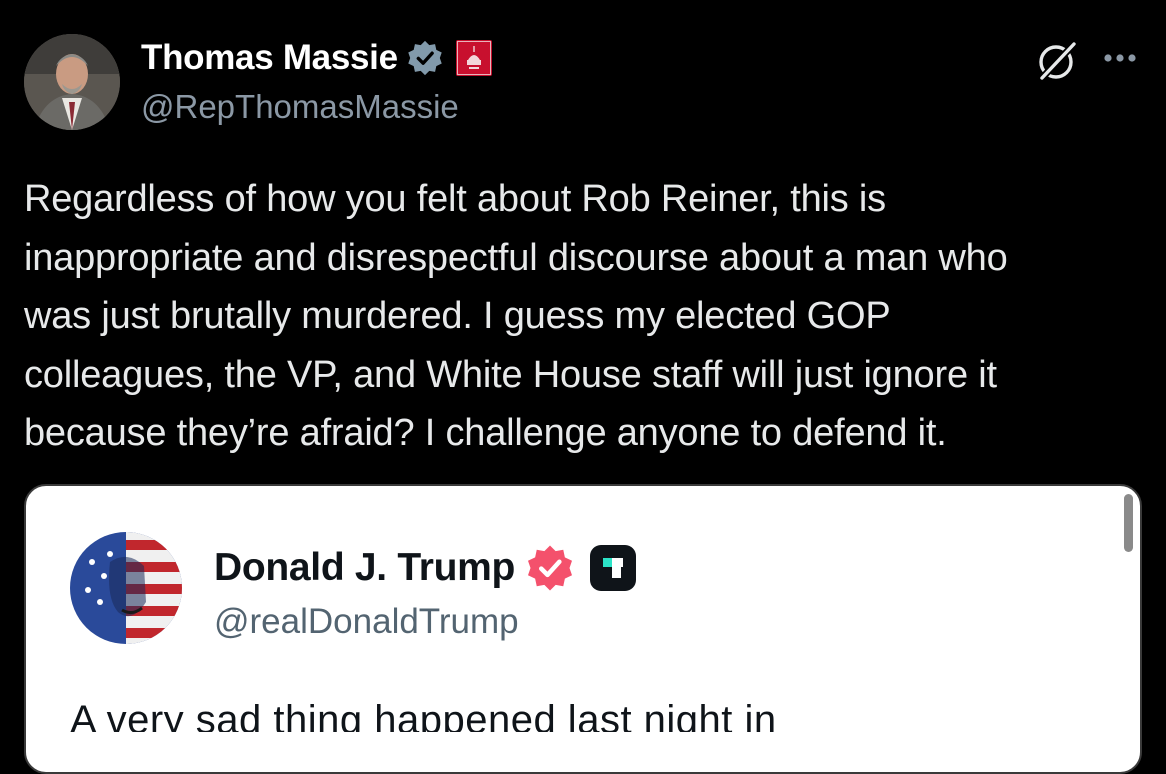  What do you see at coordinates (126, 588) in the screenshot?
I see `quoted-author-avatar` at bounding box center [126, 588].